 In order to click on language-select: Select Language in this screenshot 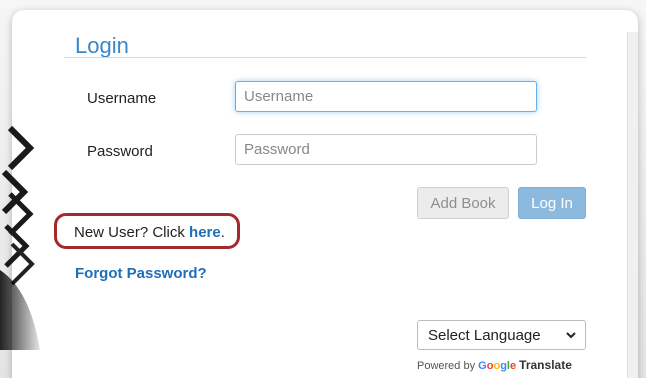, I will do `click(501, 335)`.